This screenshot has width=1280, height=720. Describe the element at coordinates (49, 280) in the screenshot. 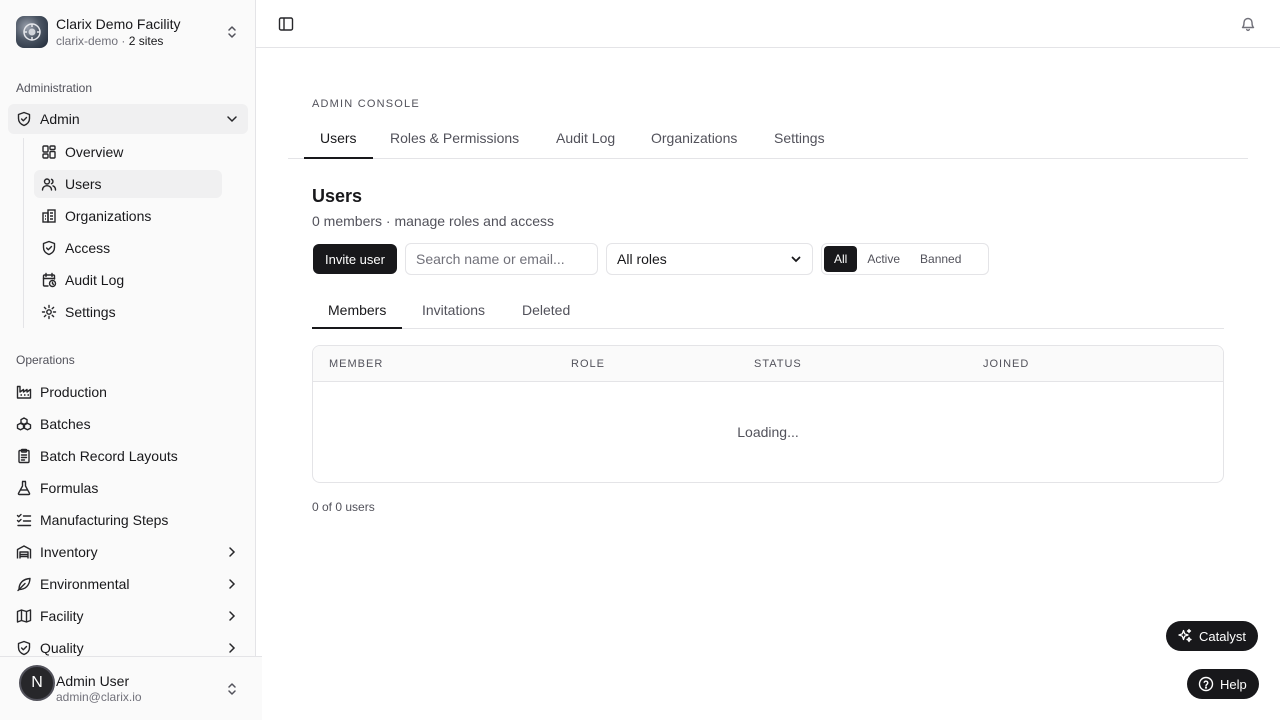

I see `calendar-clock-icon` at that location.